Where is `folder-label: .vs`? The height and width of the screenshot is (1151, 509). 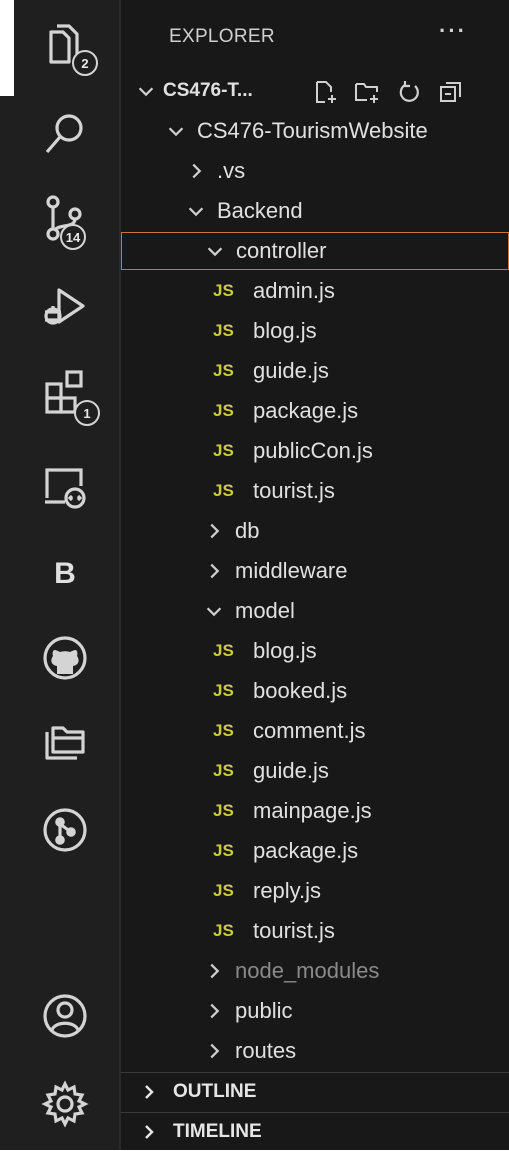
folder-label: .vs is located at coordinates (231, 170).